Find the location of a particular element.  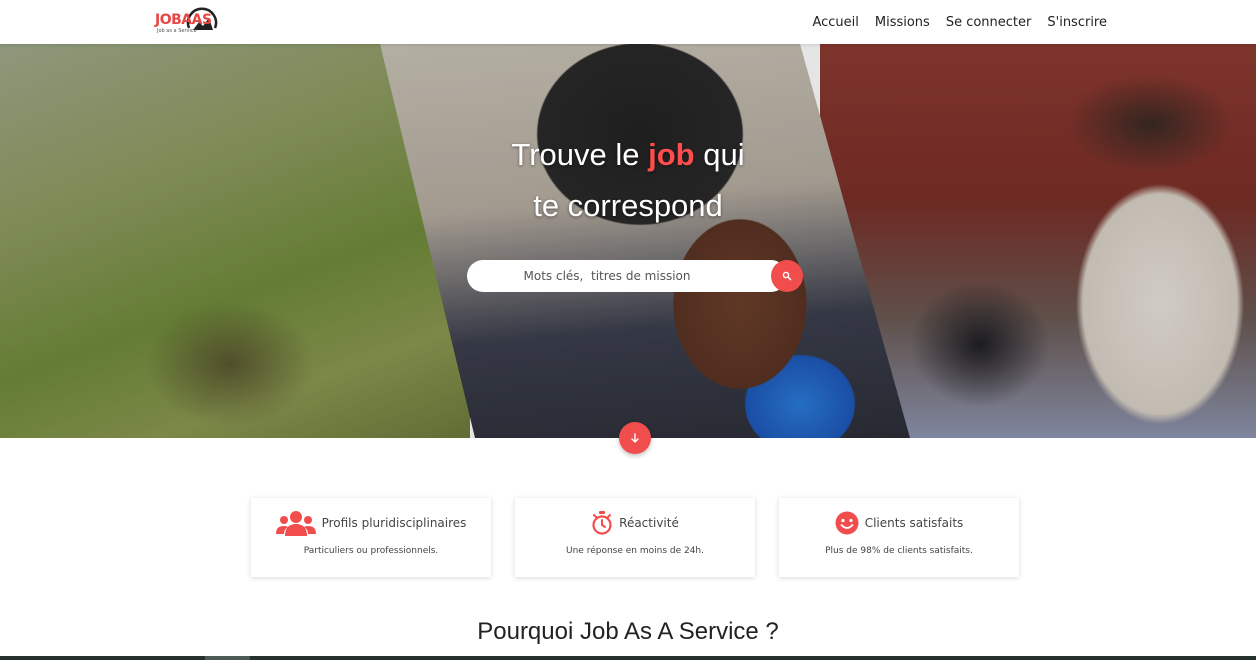

feature-card-header: Réactivité is located at coordinates (635, 523).